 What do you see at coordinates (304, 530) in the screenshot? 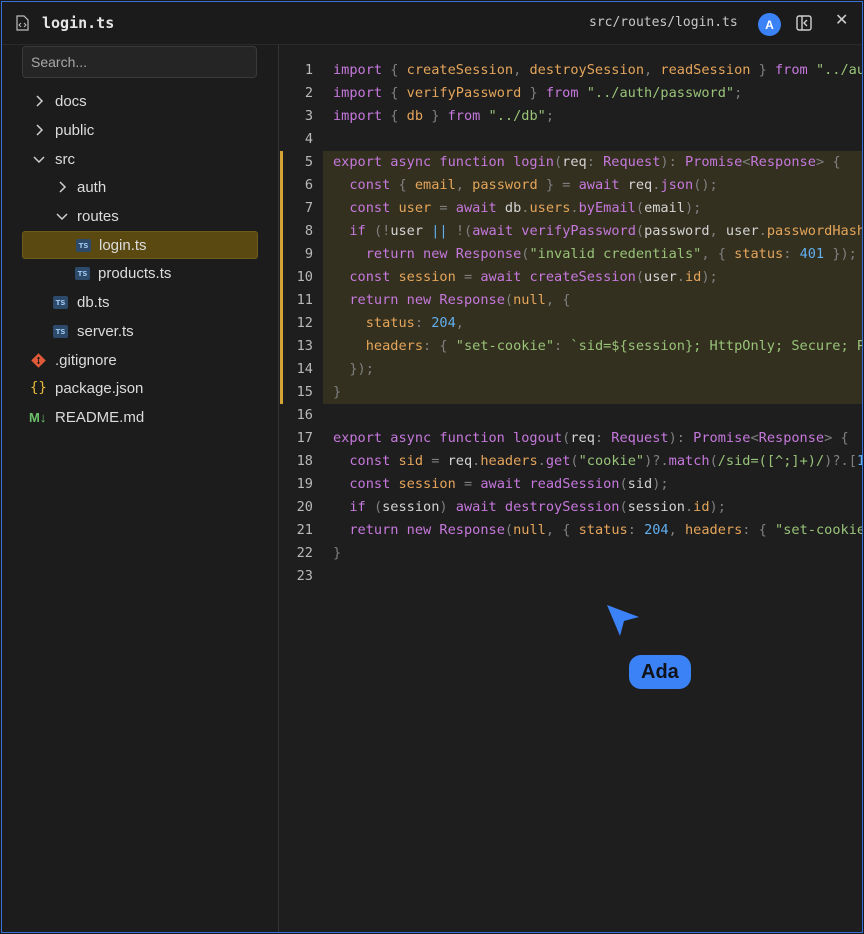
I see `line-number: 21` at bounding box center [304, 530].